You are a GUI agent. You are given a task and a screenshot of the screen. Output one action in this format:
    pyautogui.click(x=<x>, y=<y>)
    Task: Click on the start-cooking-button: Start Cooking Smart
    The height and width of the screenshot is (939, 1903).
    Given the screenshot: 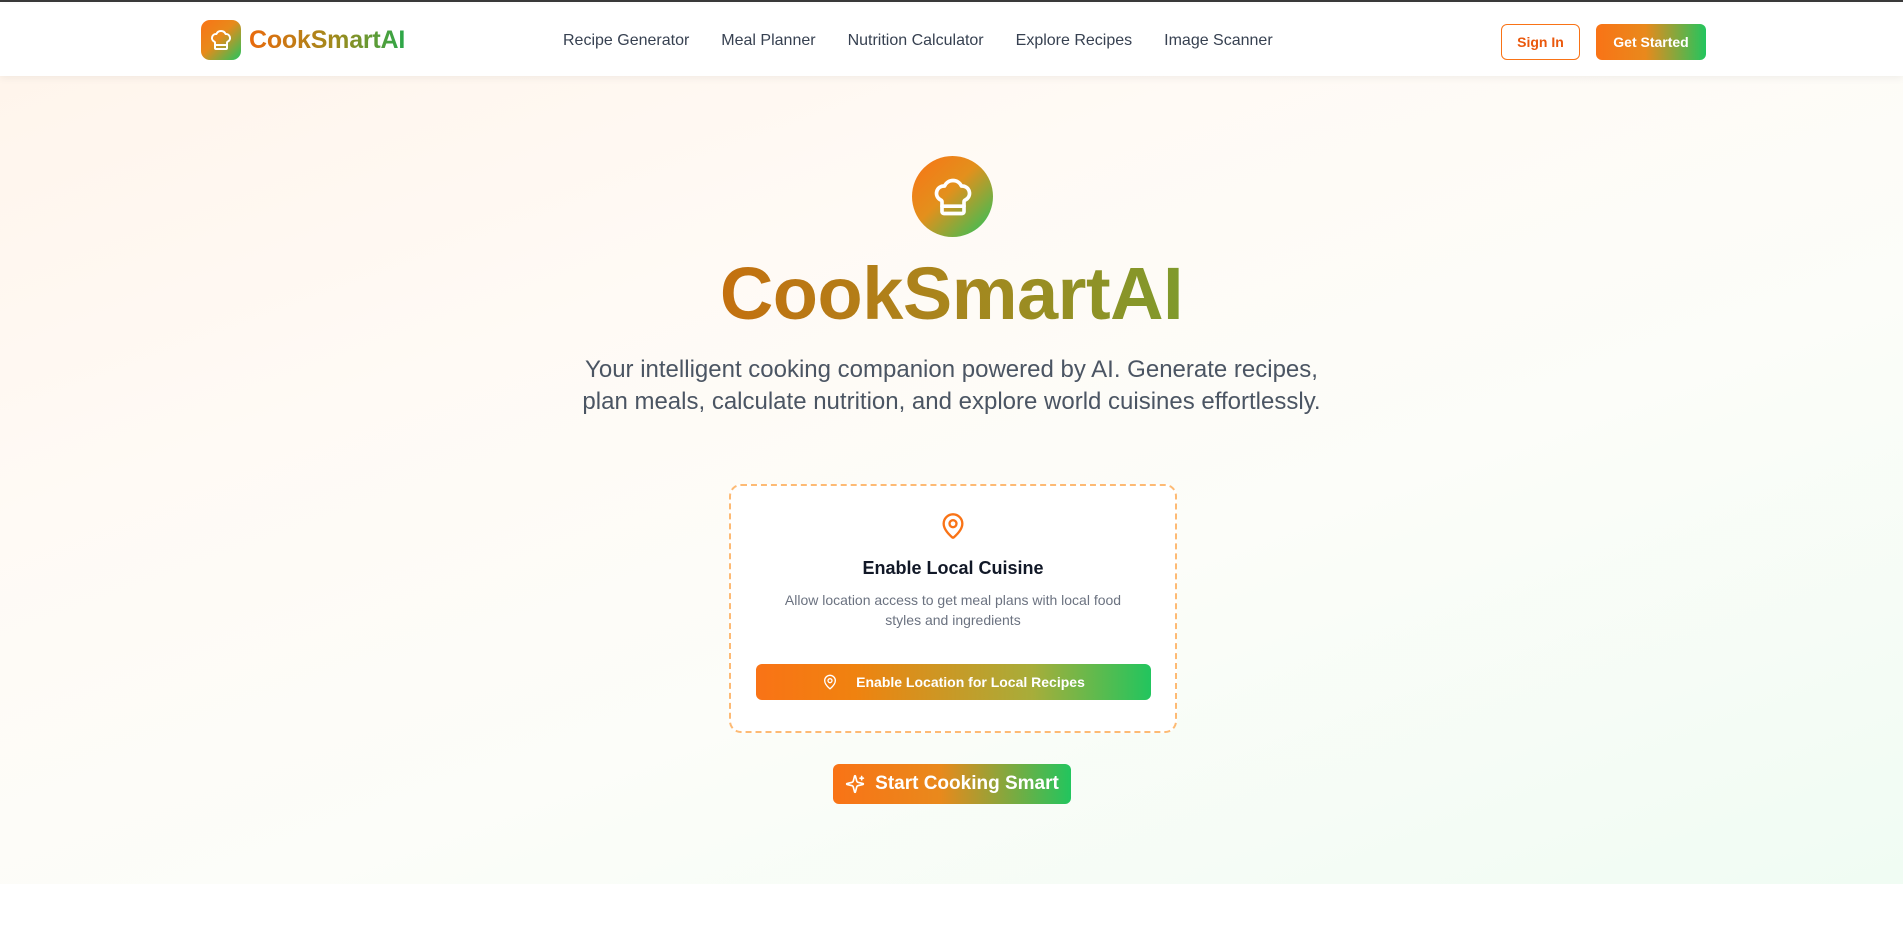 What is the action you would take?
    pyautogui.click(x=952, y=784)
    